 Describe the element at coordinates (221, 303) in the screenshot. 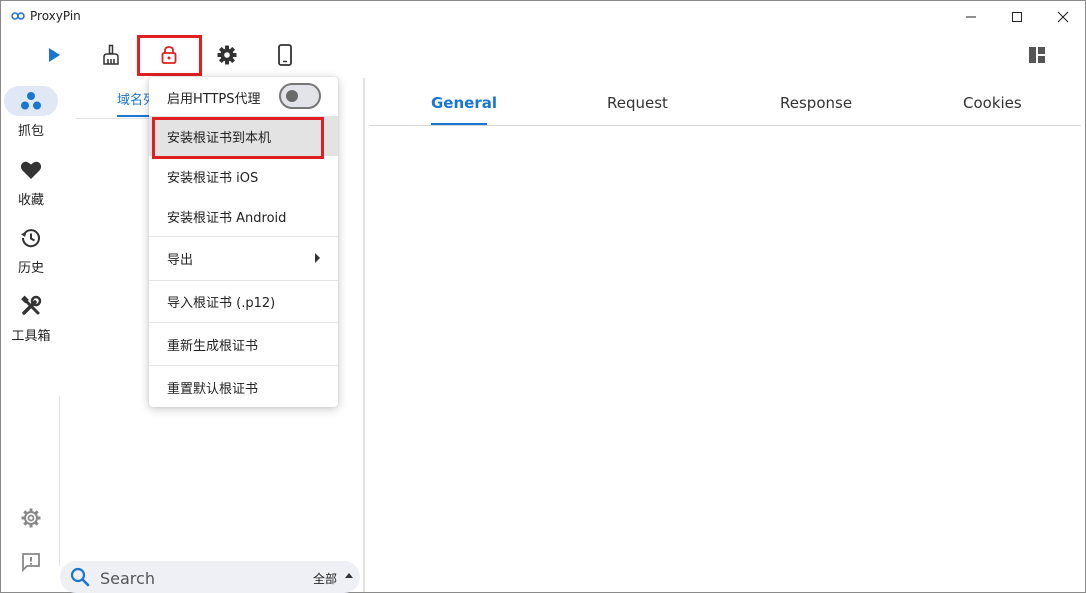

I see `menu-item-label: 导入根证书 (.p12)` at that location.